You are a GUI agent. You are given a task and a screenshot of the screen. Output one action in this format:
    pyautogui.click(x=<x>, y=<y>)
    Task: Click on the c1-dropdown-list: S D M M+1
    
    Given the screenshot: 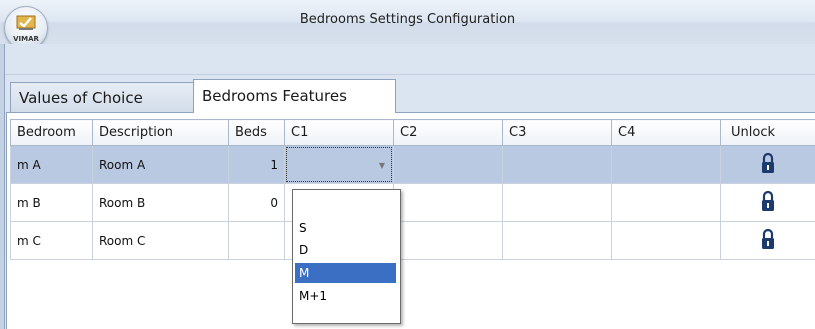 What is the action you would take?
    pyautogui.click(x=346, y=256)
    